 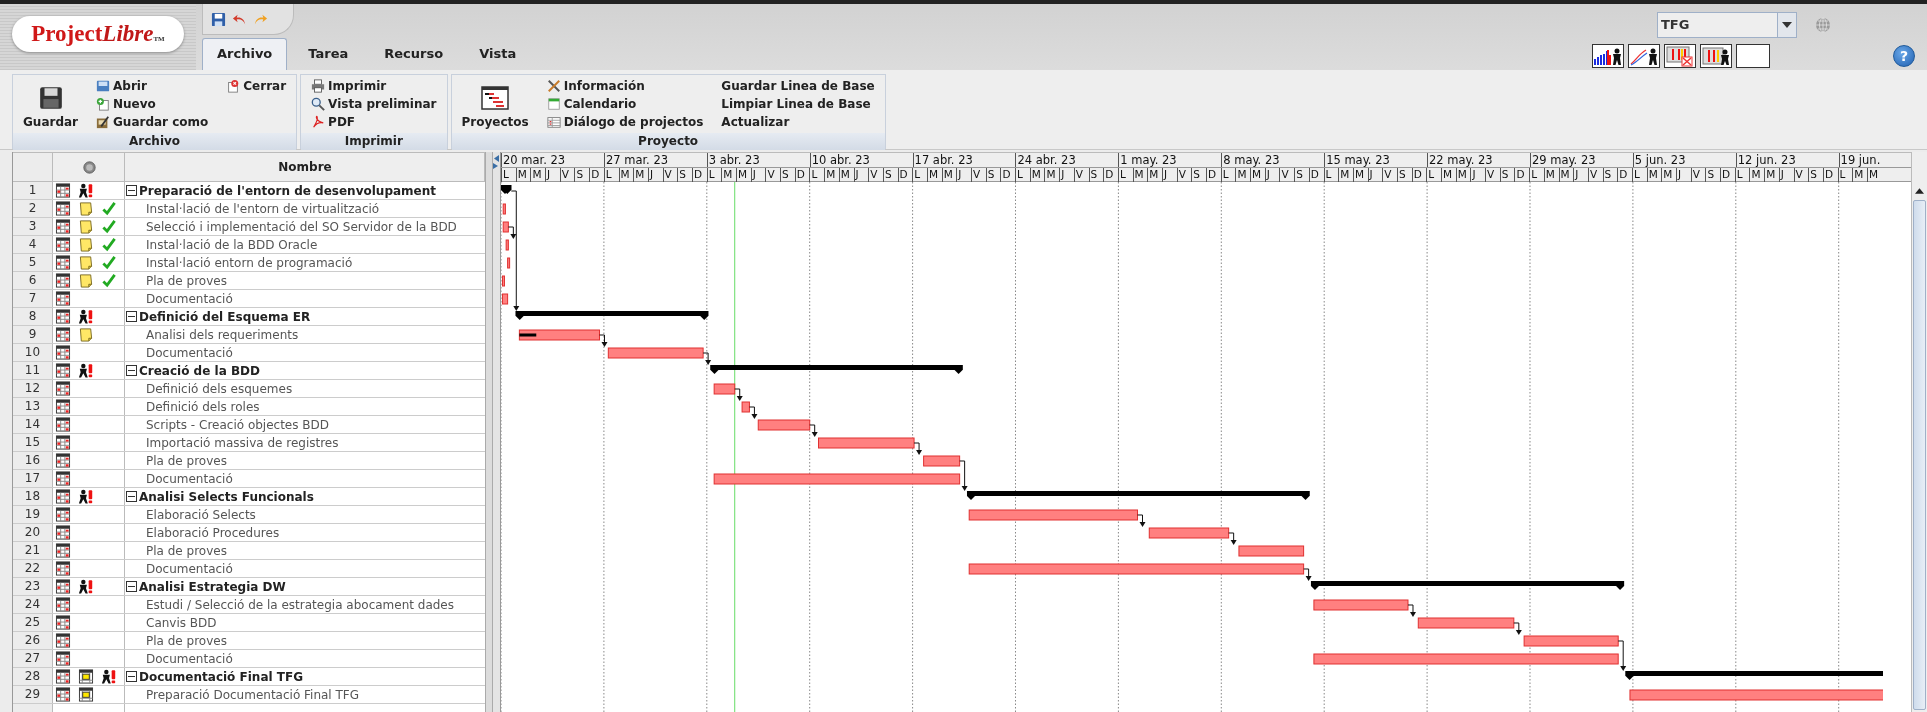 What do you see at coordinates (496, 162) in the screenshot?
I see `scroll-left-icon` at bounding box center [496, 162].